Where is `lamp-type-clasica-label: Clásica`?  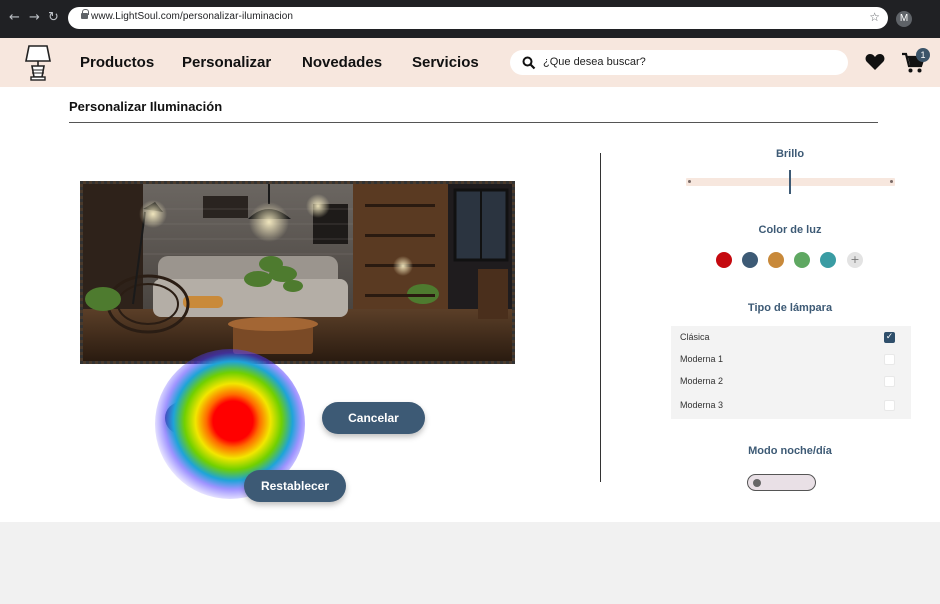 lamp-type-clasica-label: Clásica is located at coordinates (695, 337).